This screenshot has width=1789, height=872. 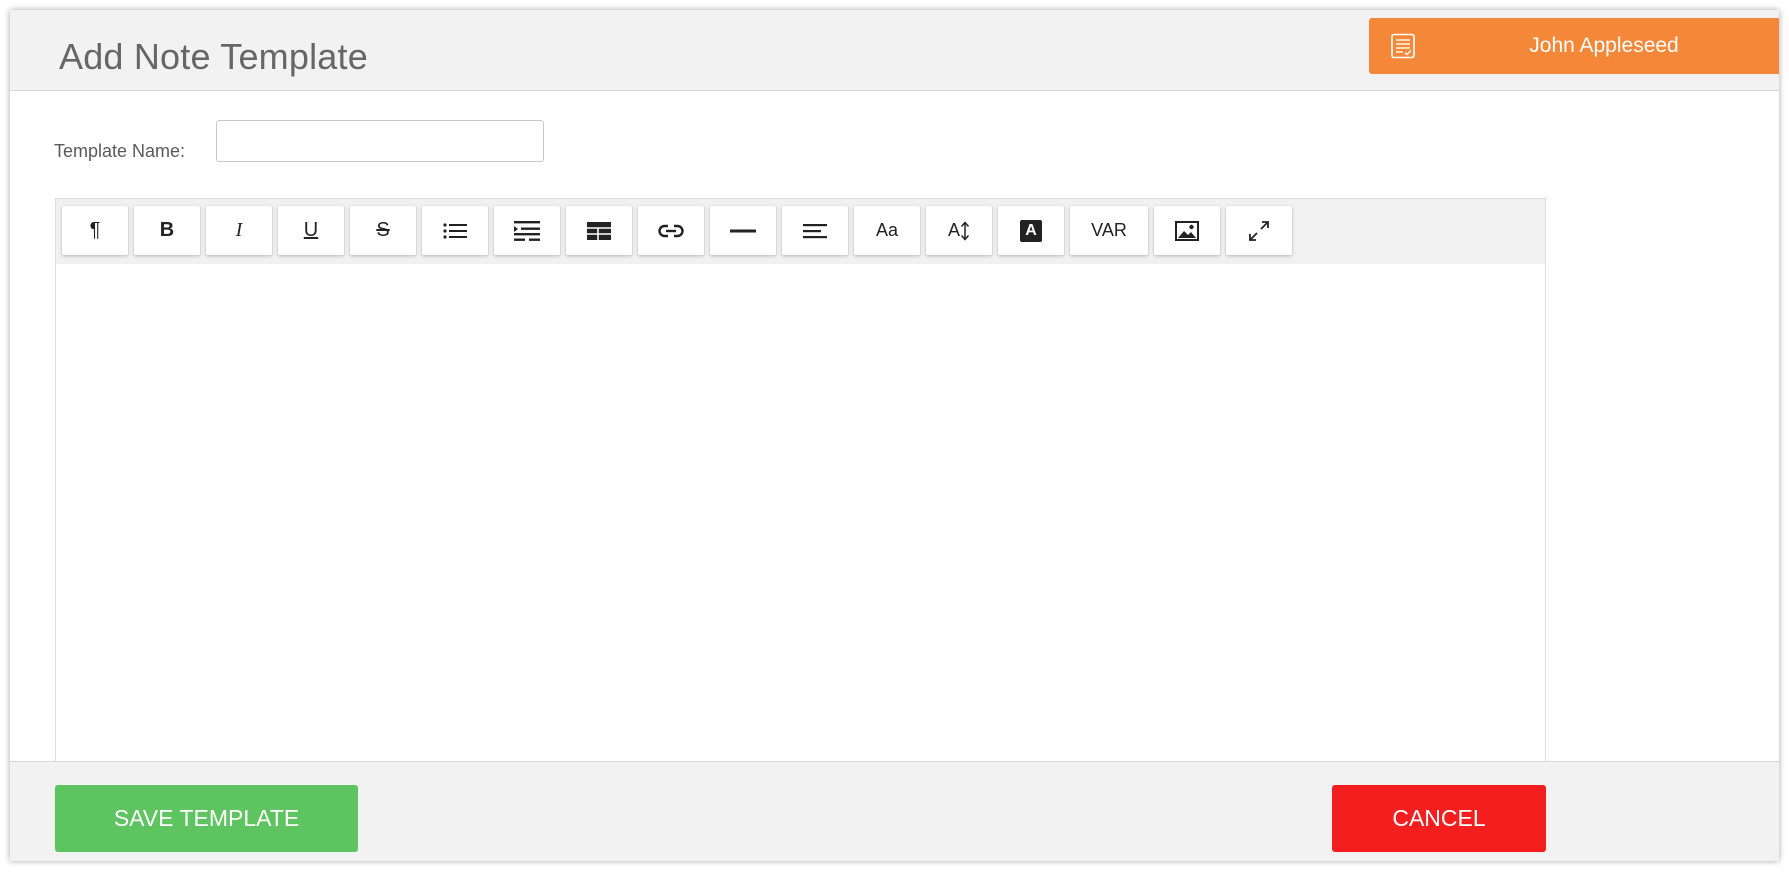 I want to click on horizontal-rule-button, so click(x=743, y=230).